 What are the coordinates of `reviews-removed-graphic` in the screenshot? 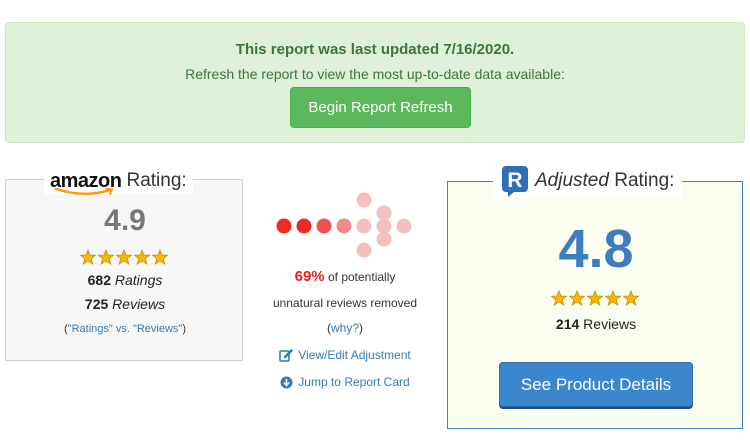 It's located at (344, 225).